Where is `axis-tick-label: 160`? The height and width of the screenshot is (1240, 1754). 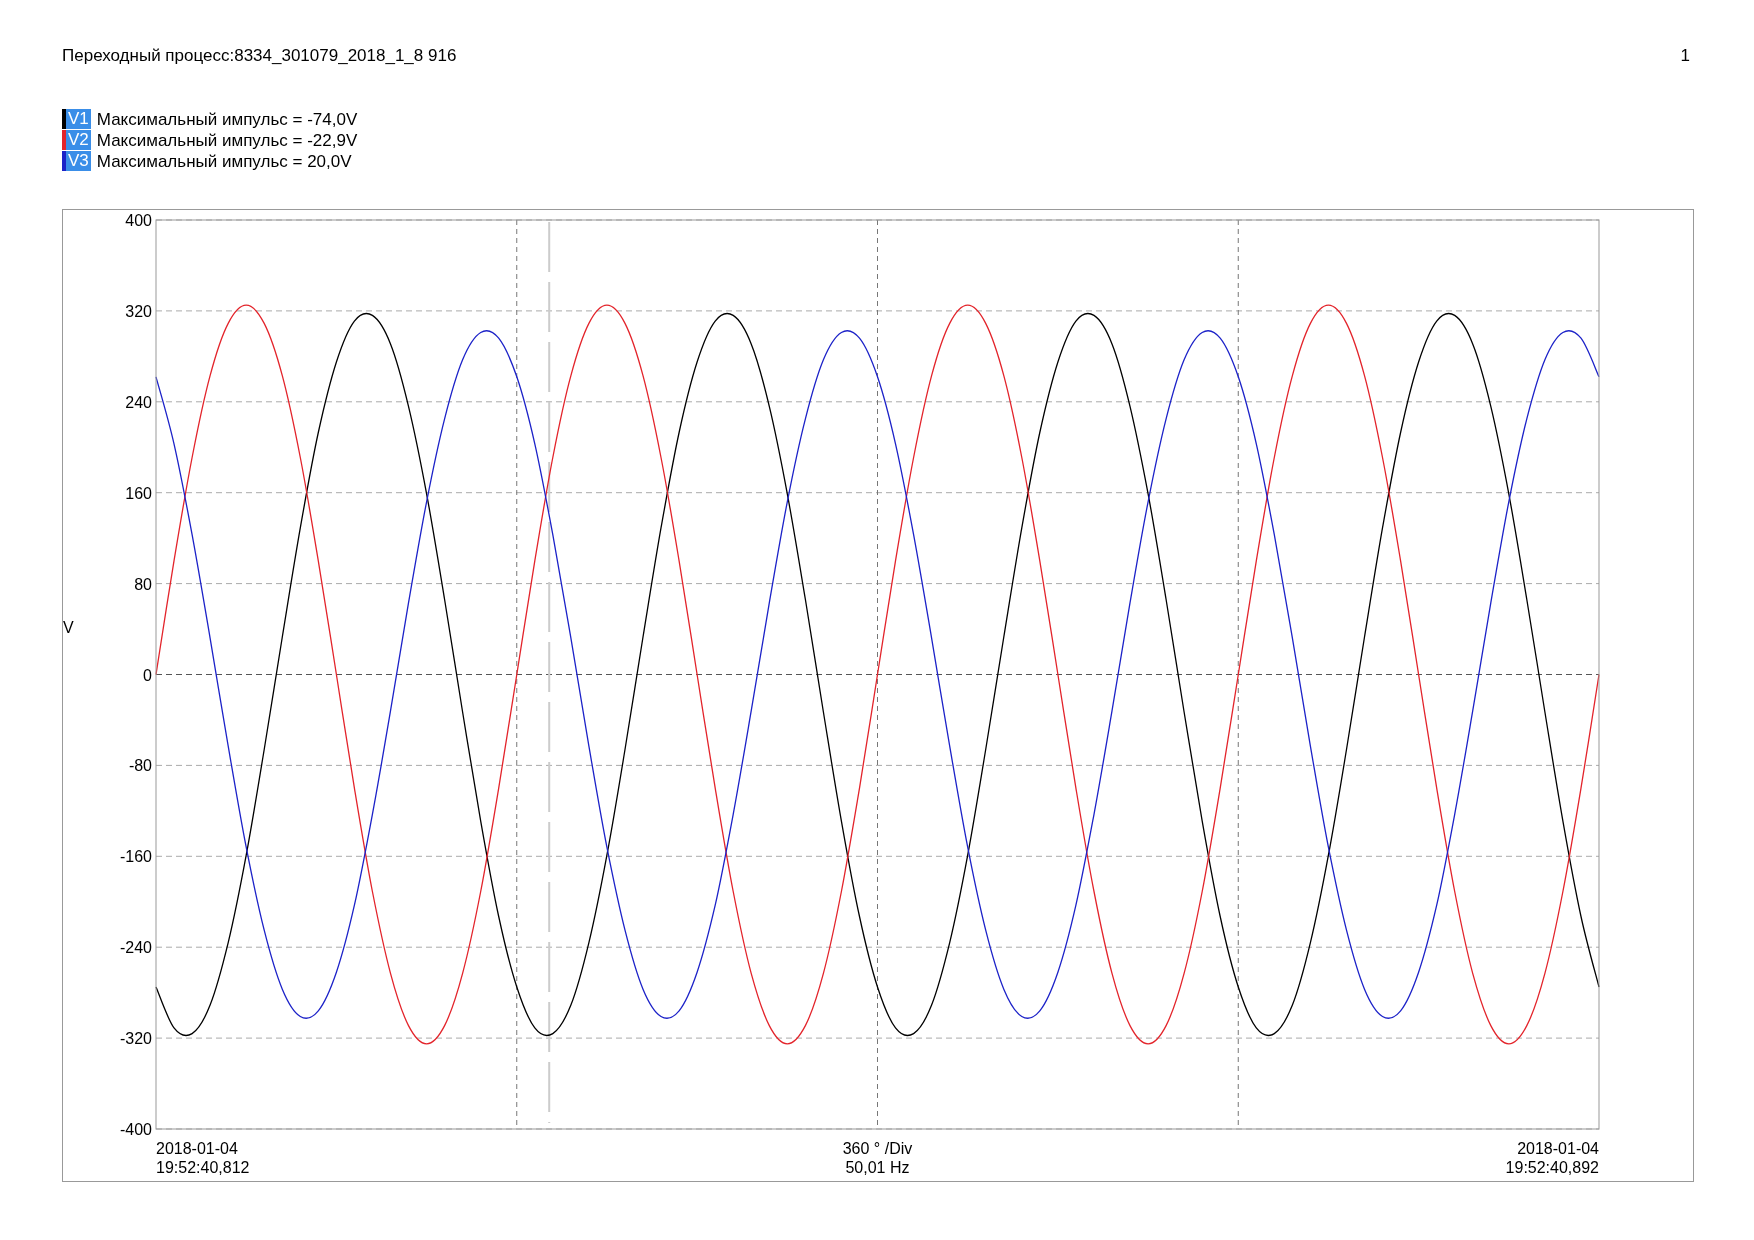
axis-tick-label: 160 is located at coordinates (138, 493).